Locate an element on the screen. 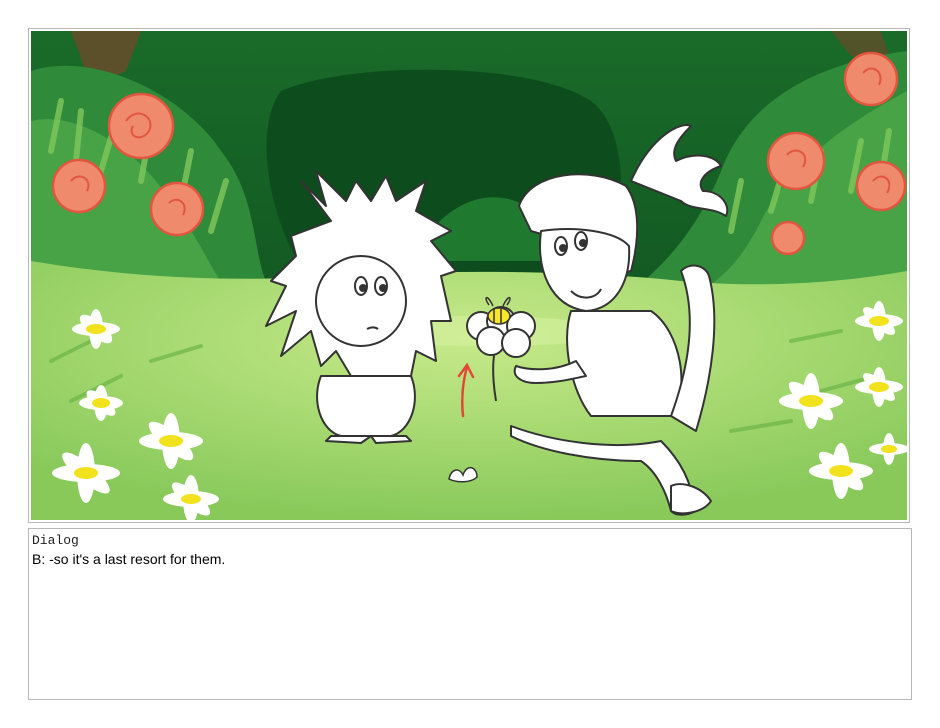 The width and height of the screenshot is (940, 728). character-left-body is located at coordinates (366, 406).